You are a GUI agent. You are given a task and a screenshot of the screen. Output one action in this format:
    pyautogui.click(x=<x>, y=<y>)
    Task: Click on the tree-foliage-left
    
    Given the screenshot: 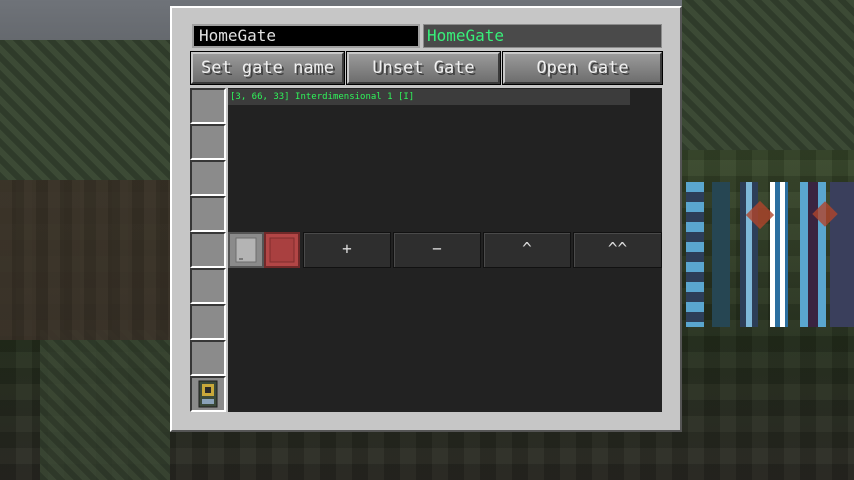 What is the action you would take?
    pyautogui.click(x=85, y=110)
    